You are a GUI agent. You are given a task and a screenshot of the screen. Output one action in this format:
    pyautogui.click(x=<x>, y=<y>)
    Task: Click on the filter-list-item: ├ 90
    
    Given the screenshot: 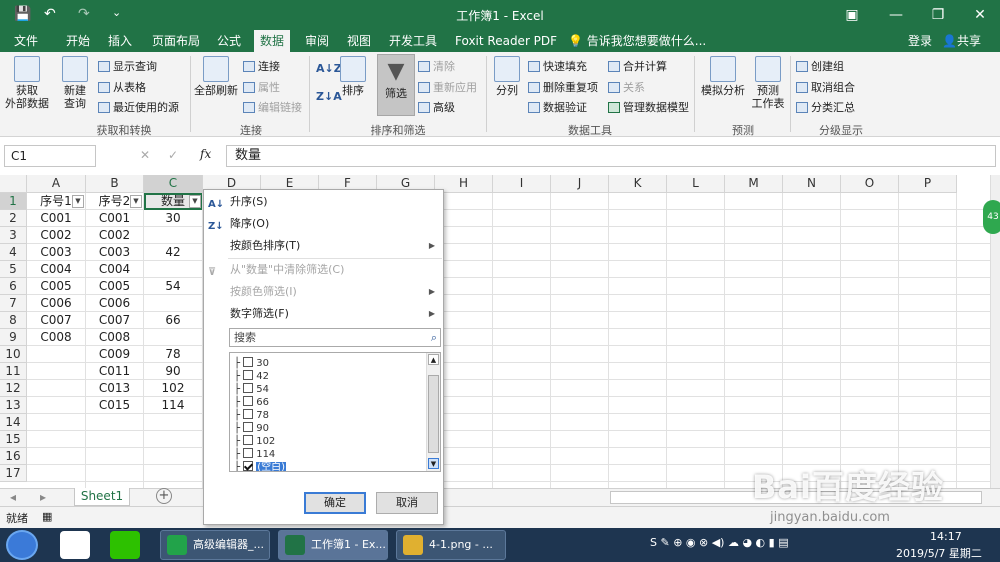 What is the action you would take?
    pyautogui.click(x=251, y=428)
    